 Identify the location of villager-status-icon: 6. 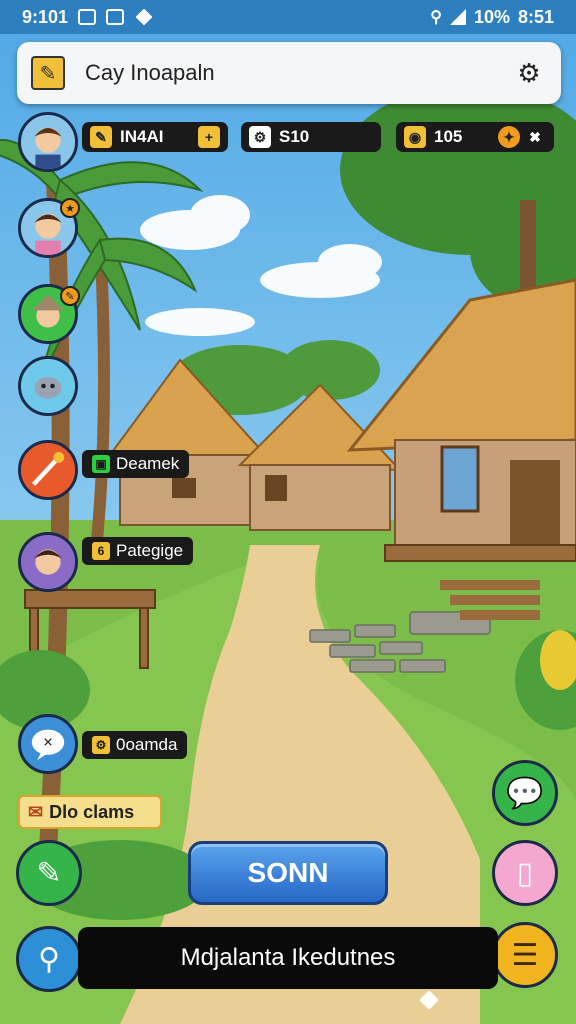
(101, 551).